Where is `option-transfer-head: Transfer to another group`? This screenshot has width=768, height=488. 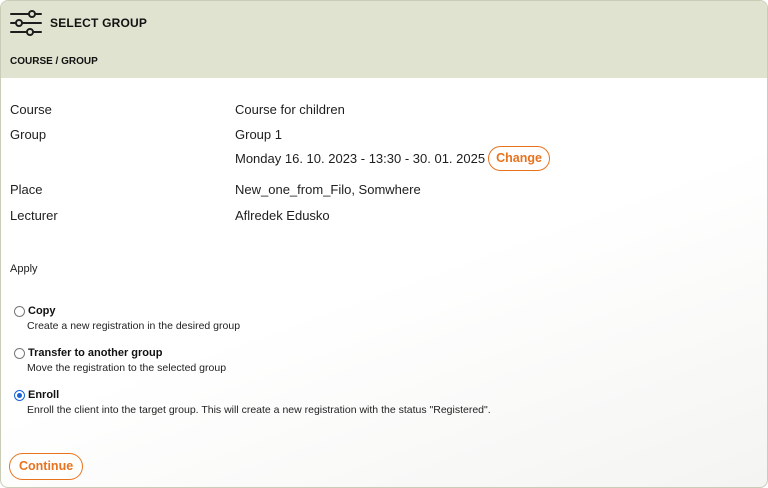 option-transfer-head: Transfer to another group is located at coordinates (120, 353).